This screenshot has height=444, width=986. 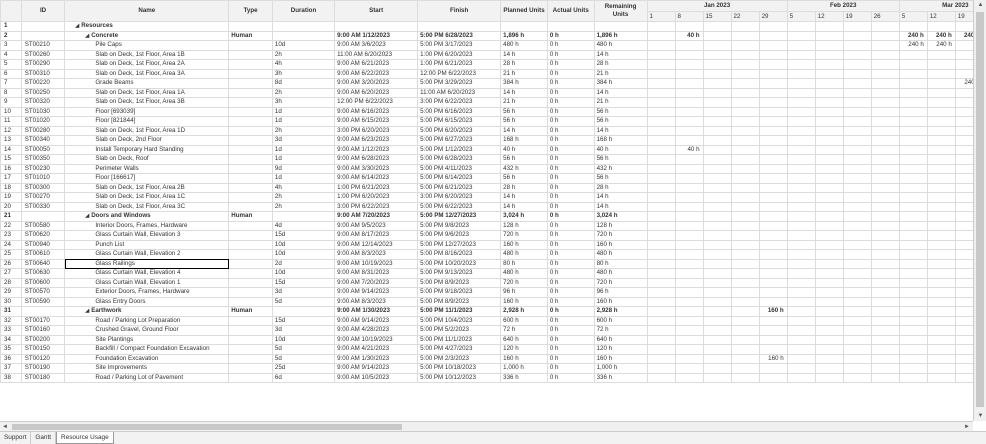 I want to click on cell-finish: 5:00 PM 6/20/2023, so click(x=459, y=130).